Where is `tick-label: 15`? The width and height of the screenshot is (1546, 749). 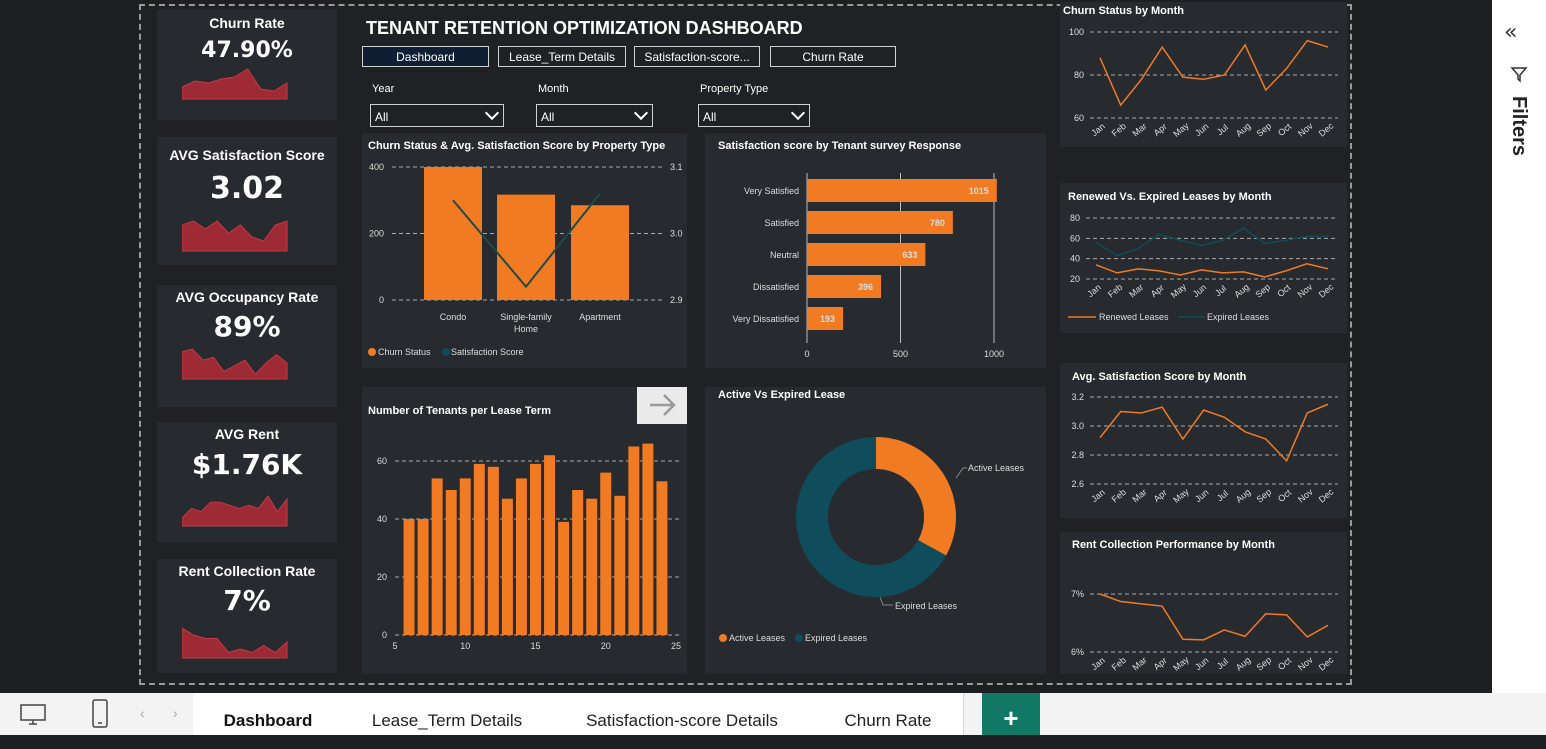 tick-label: 15 is located at coordinates (535, 646).